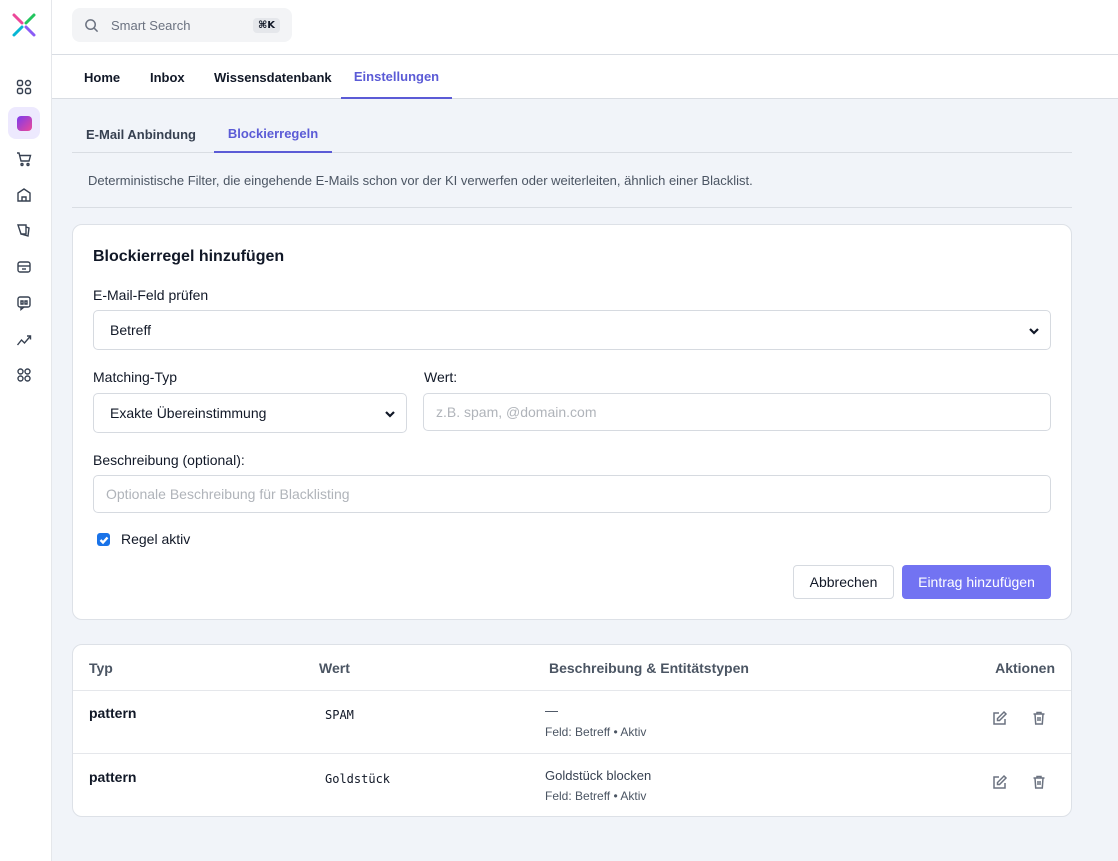 Image resolution: width=1118 pixels, height=861 pixels. Describe the element at coordinates (169, 460) in the screenshot. I see `description-label: Beschreibung (optional):` at that location.